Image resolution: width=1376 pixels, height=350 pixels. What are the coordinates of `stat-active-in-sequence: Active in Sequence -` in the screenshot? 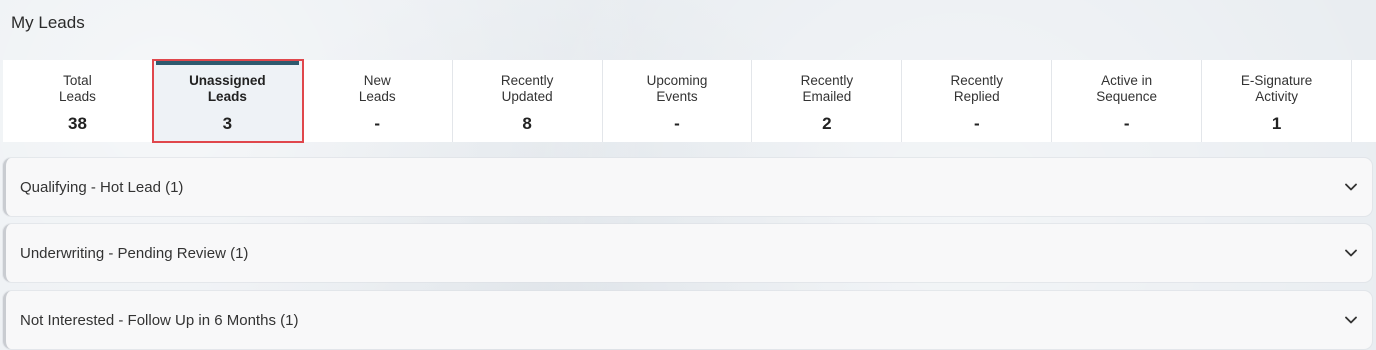 It's located at (1127, 101).